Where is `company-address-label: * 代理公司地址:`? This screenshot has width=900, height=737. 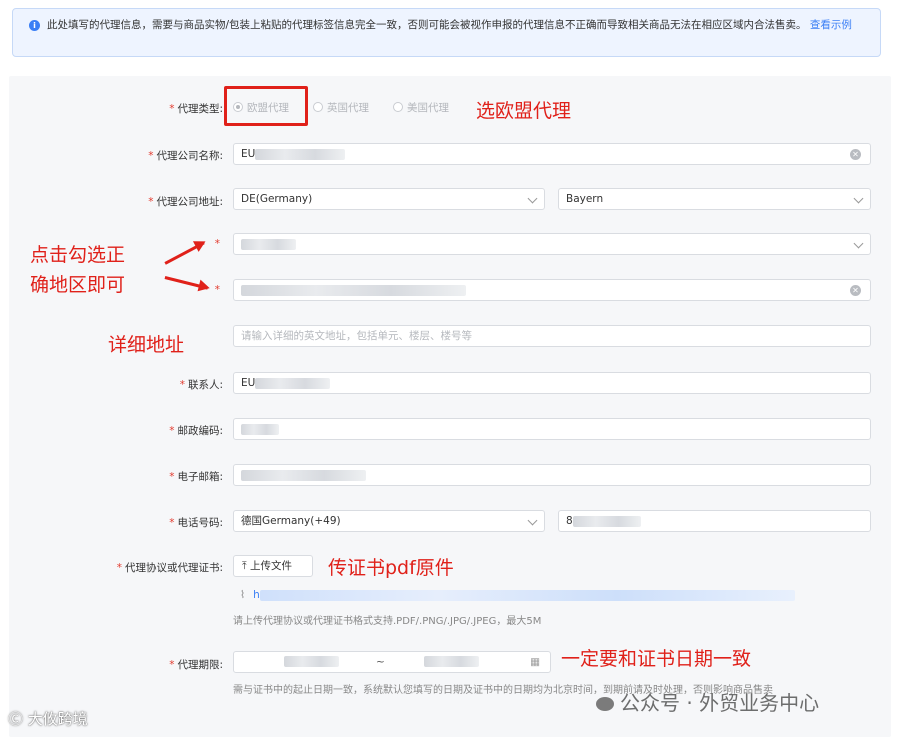
company-address-label: * 代理公司地址: is located at coordinates (185, 202).